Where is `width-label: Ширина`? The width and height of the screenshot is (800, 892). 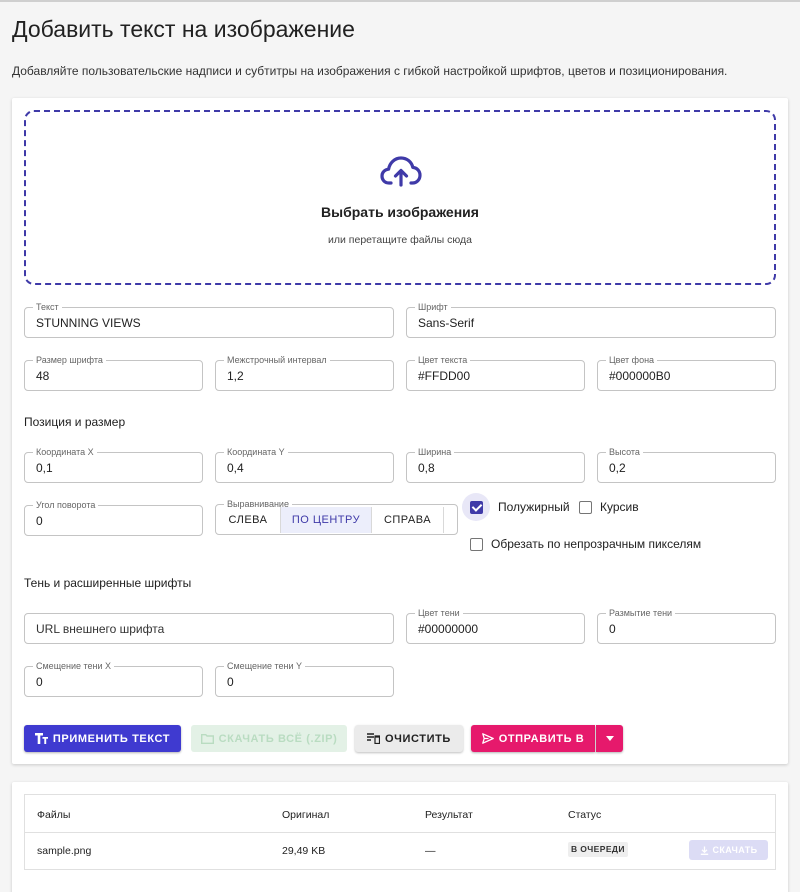
width-label: Ширина is located at coordinates (435, 452).